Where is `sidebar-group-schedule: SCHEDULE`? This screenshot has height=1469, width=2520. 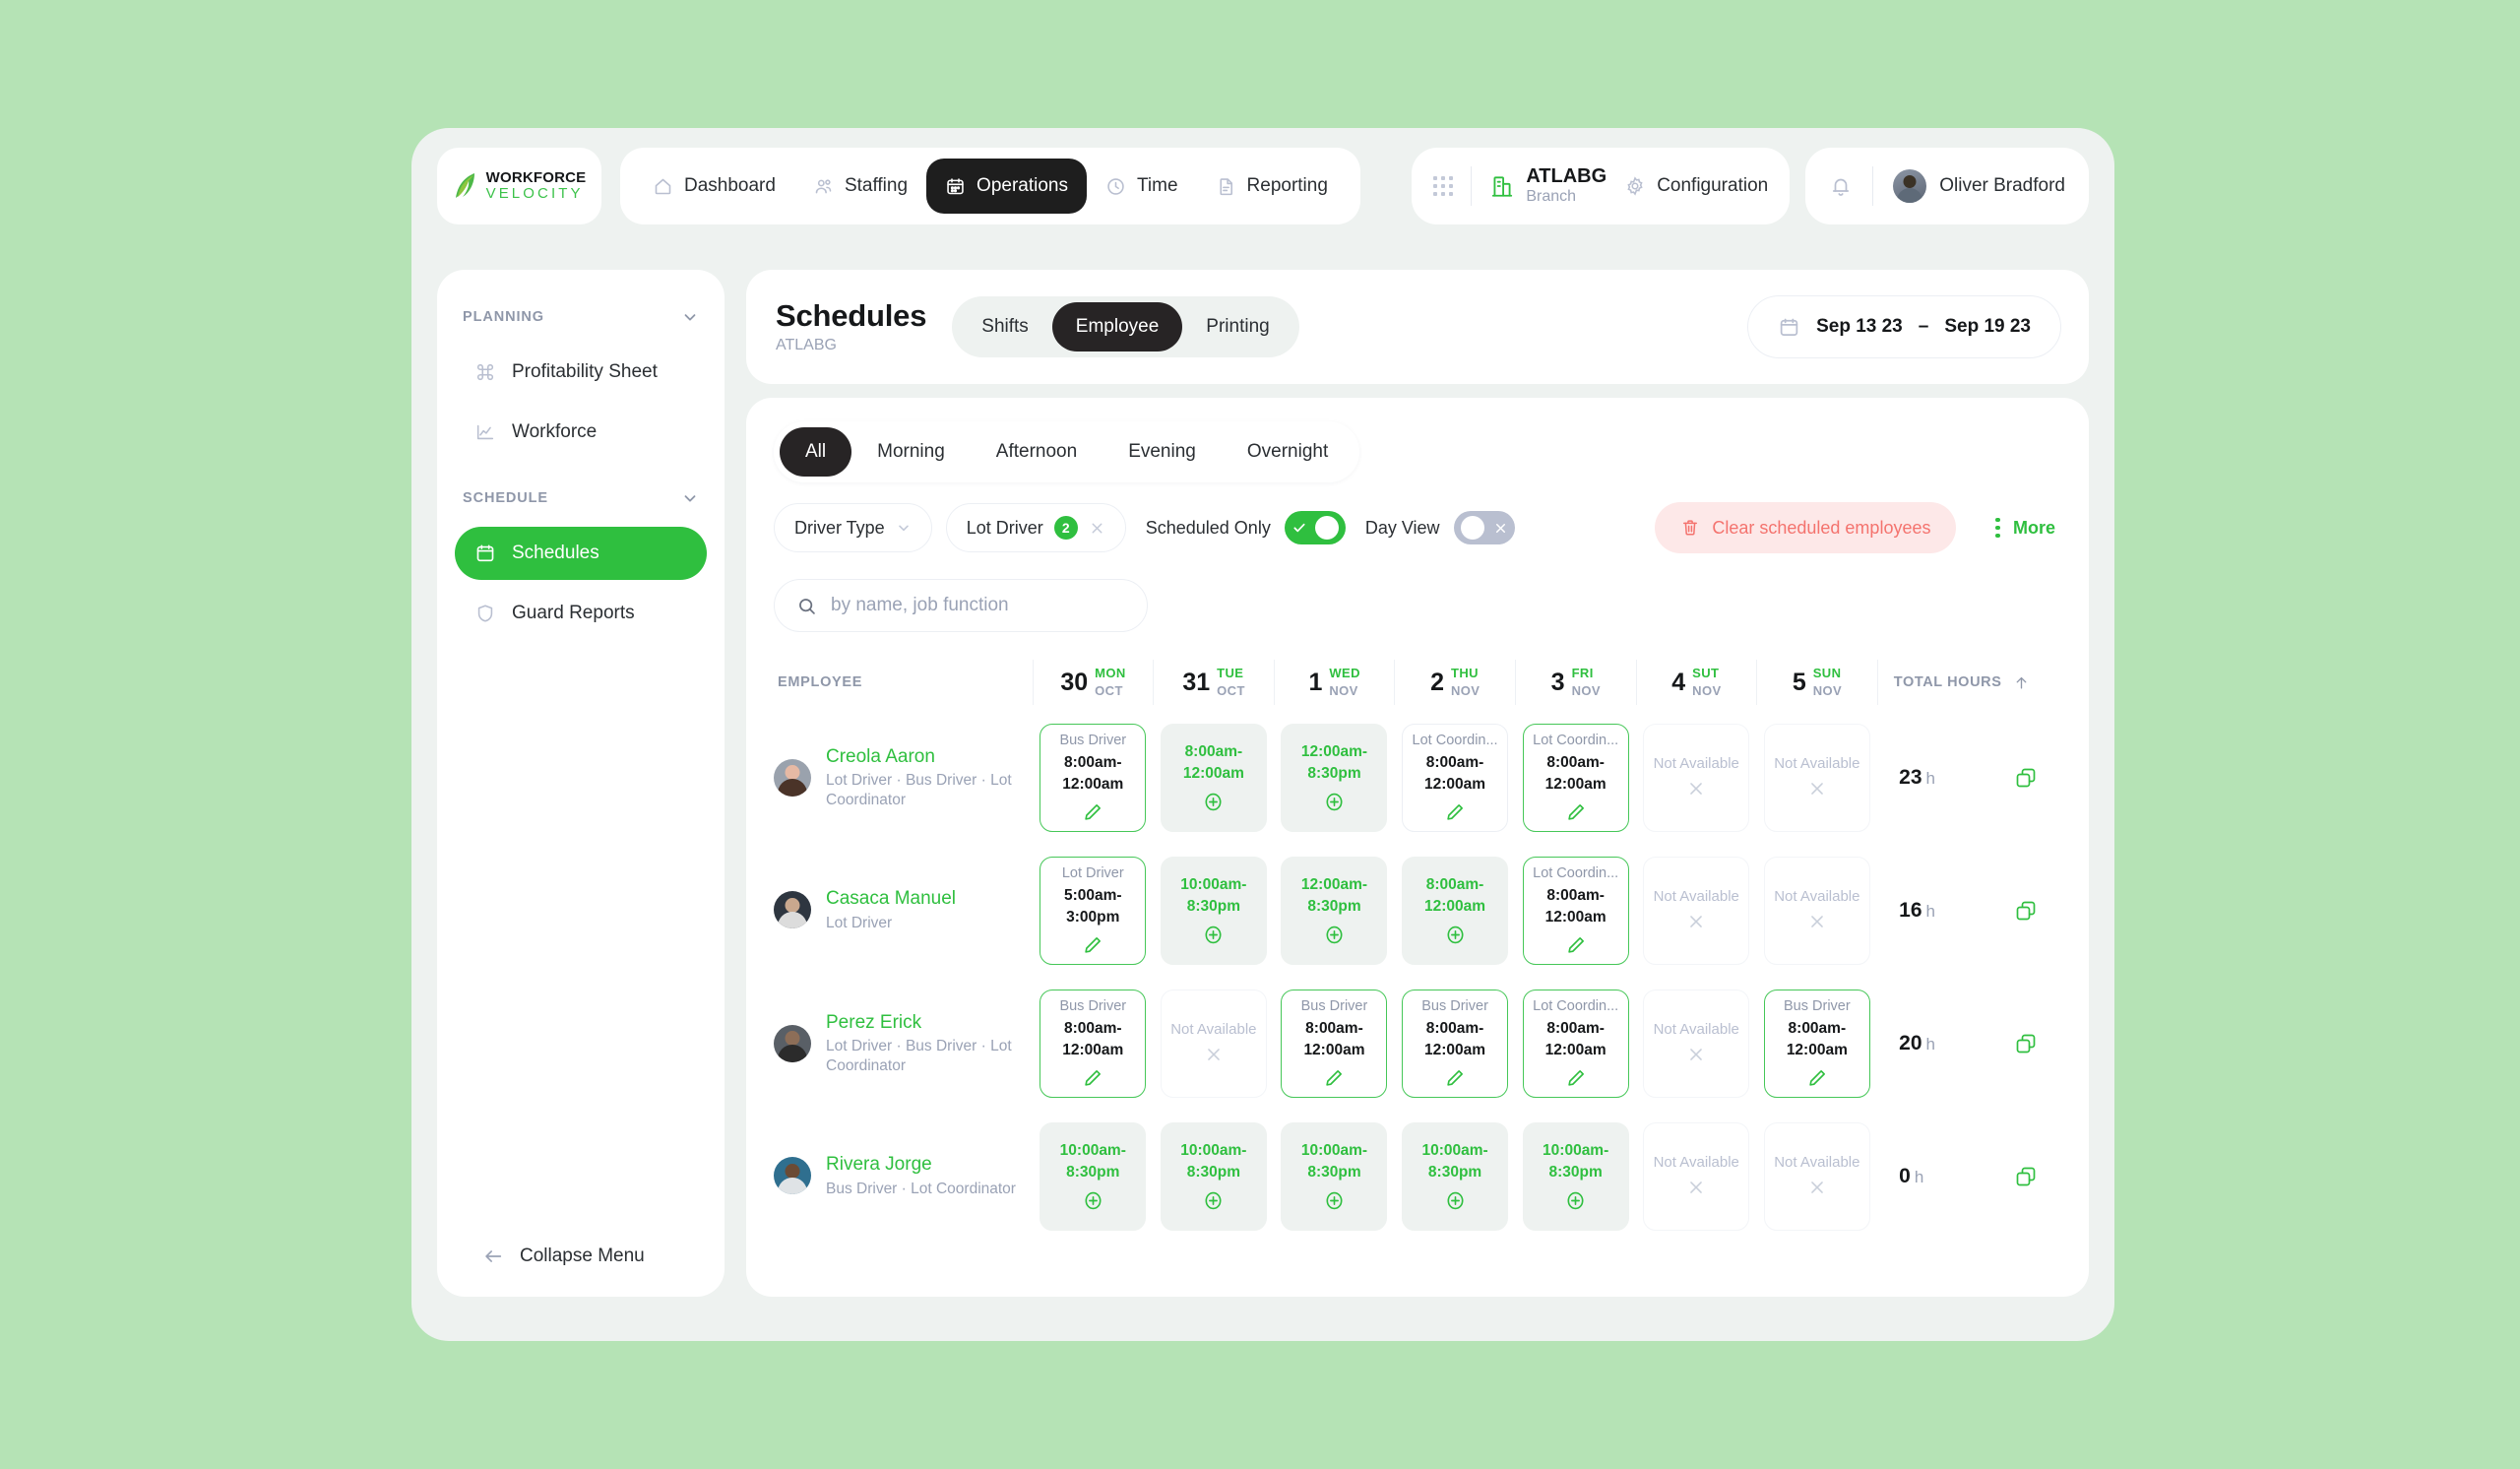 sidebar-group-schedule: SCHEDULE is located at coordinates (580, 499).